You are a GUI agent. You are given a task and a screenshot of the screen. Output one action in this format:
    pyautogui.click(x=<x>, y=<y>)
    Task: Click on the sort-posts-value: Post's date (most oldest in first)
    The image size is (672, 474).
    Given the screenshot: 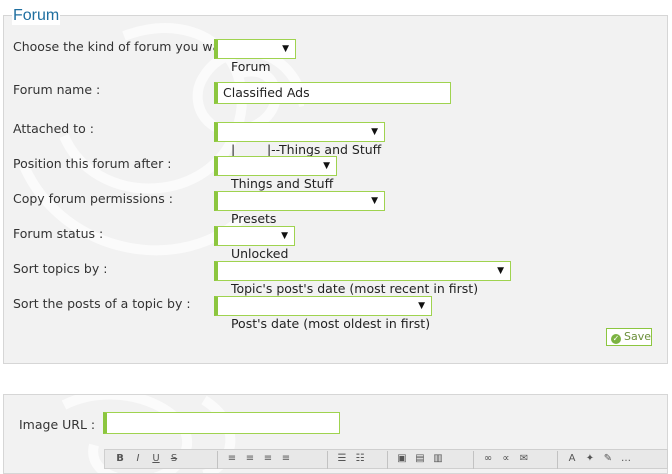 What is the action you would take?
    pyautogui.click(x=330, y=323)
    